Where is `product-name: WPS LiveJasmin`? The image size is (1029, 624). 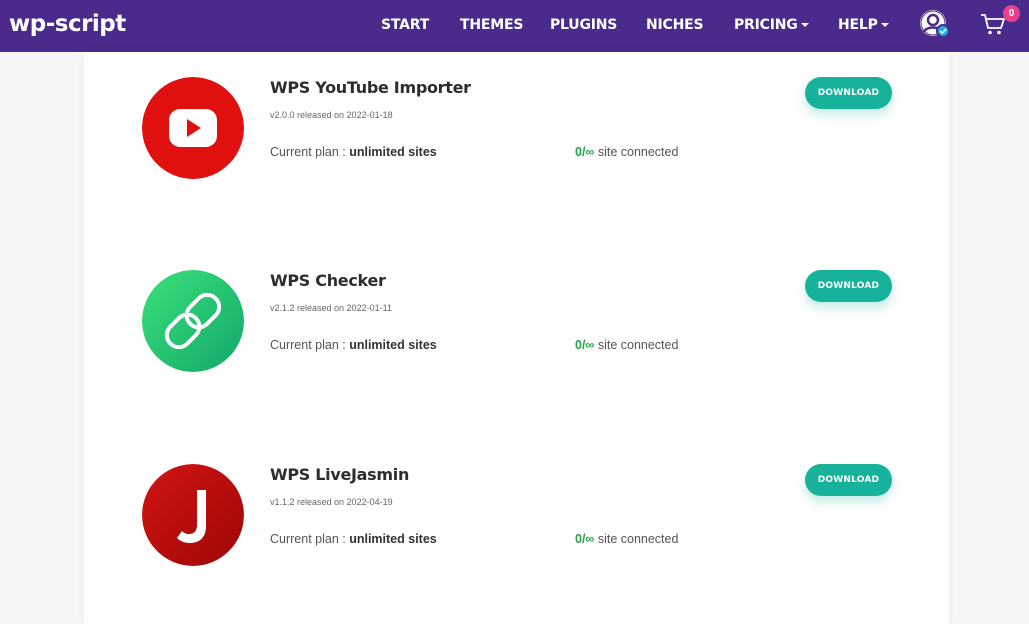 product-name: WPS LiveJasmin is located at coordinates (340, 474).